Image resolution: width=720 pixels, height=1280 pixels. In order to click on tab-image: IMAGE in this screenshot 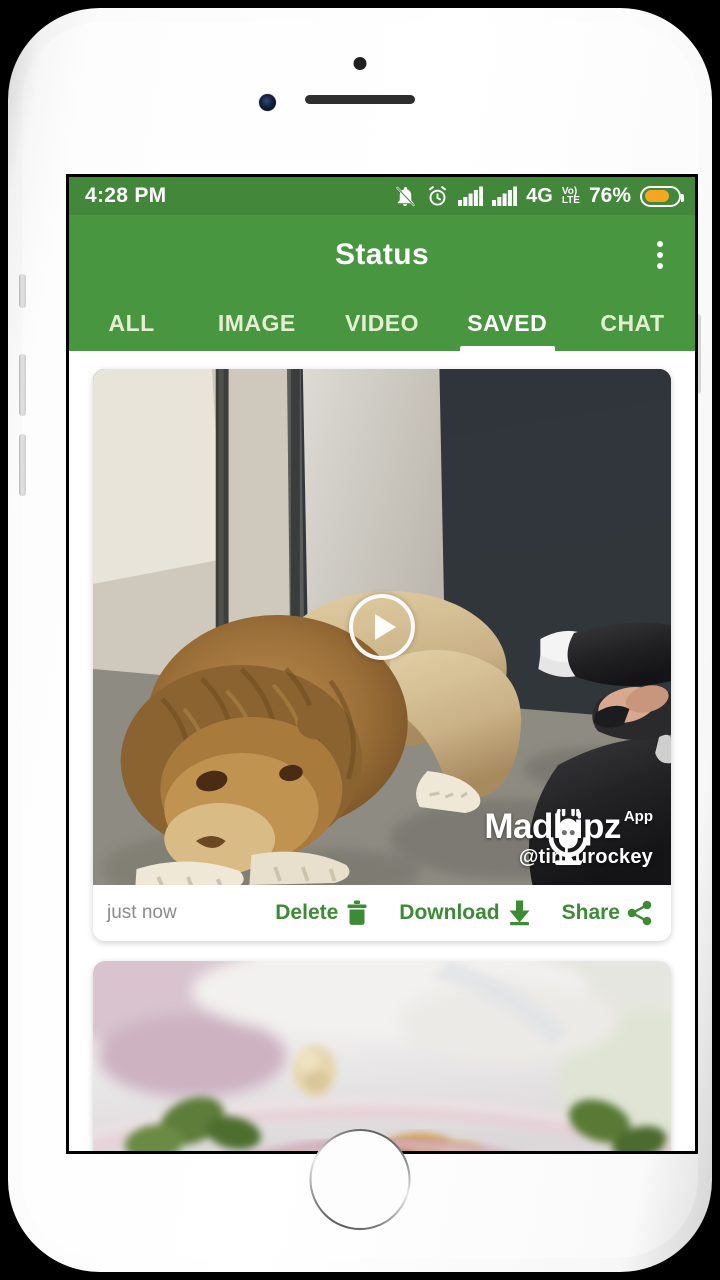, I will do `click(256, 323)`.